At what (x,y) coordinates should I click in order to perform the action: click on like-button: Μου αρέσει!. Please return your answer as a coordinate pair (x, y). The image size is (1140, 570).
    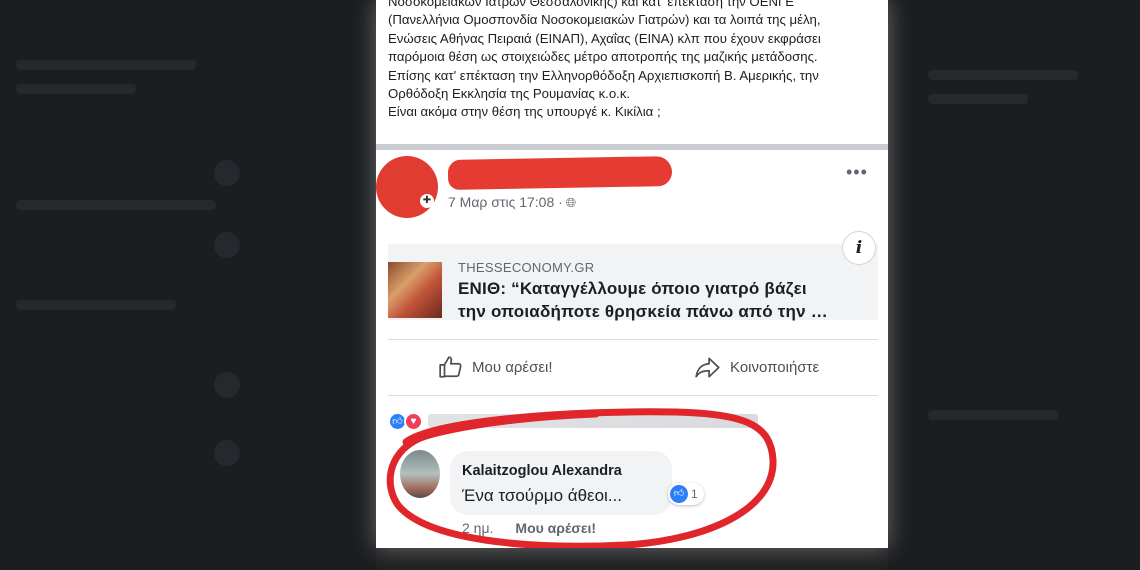
    Looking at the image, I should click on (495, 367).